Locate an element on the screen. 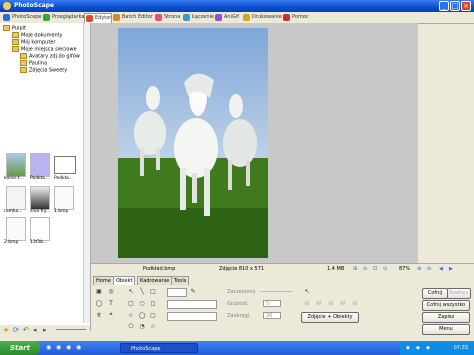 This screenshot has width=474, height=355. rounded-rect-icon: ▢ is located at coordinates (131, 304).